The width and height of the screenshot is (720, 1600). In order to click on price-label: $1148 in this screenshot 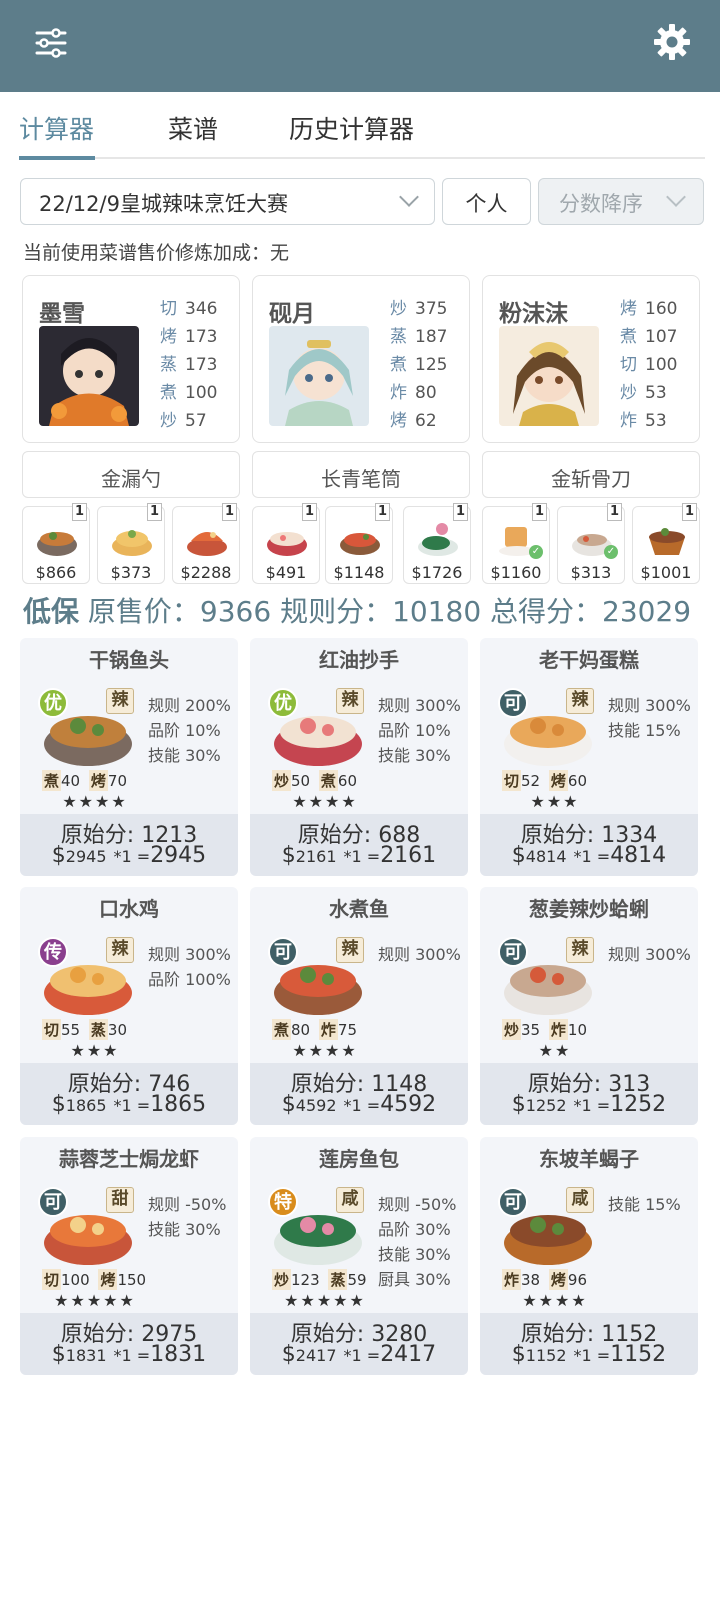, I will do `click(359, 572)`.